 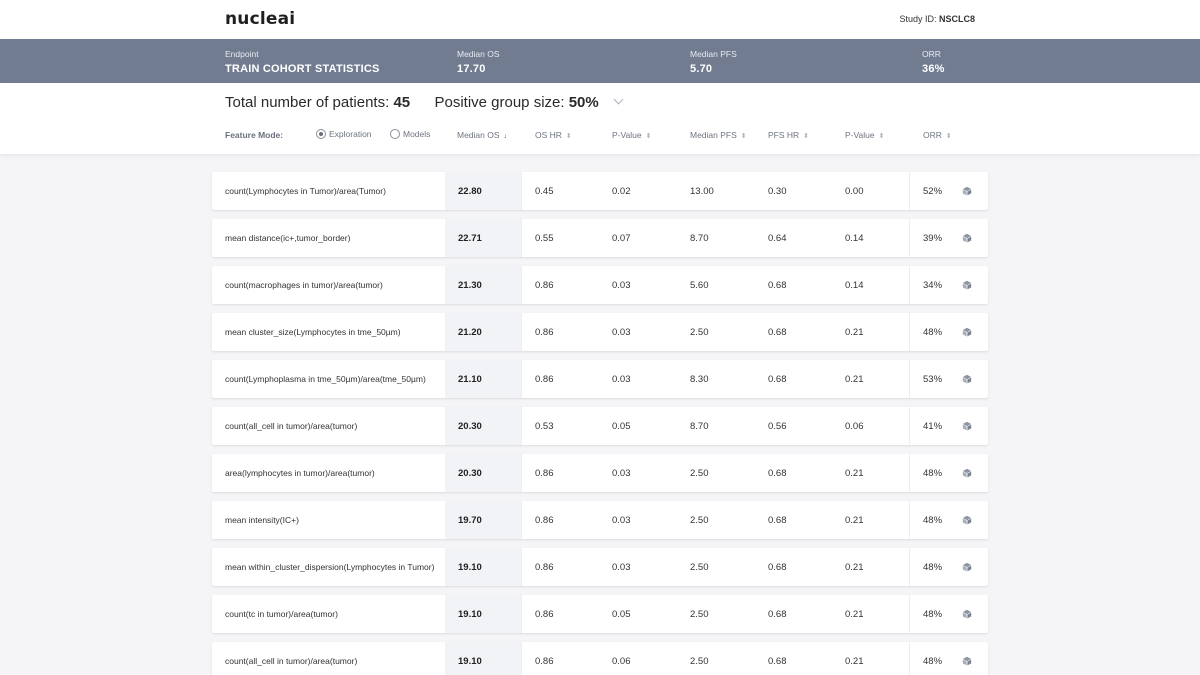 I want to click on col-header-median-os: Median OS ↓, so click(x=482, y=135).